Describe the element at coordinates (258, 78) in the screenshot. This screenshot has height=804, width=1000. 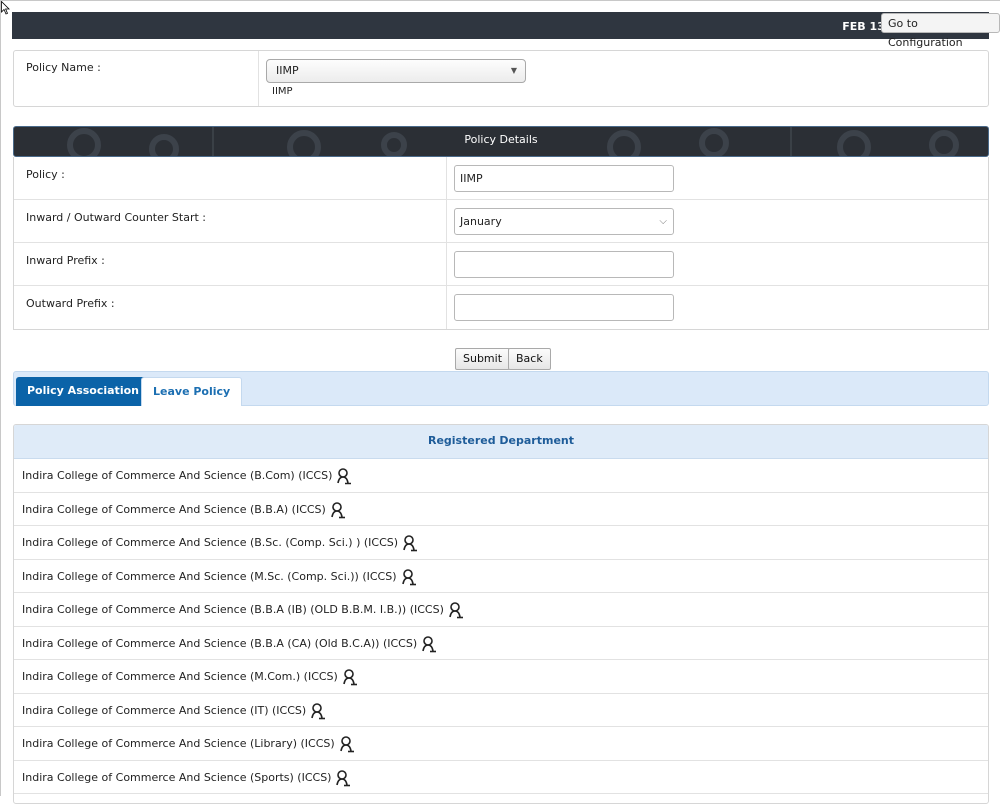
I see `panel-divider` at that location.